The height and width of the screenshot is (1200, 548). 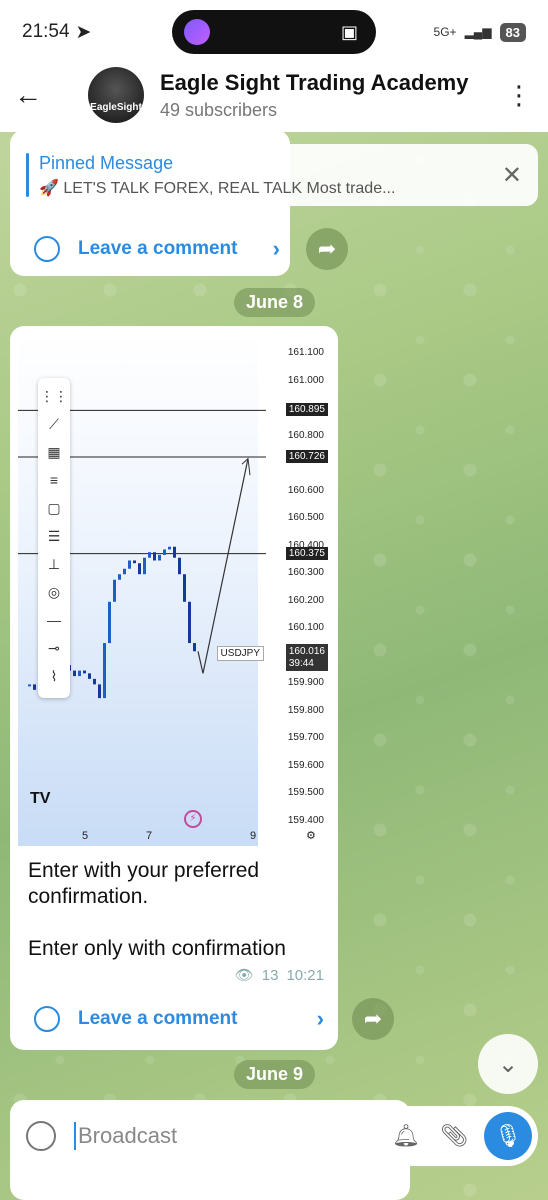 What do you see at coordinates (223, 566) in the screenshot?
I see `projection-arrow` at bounding box center [223, 566].